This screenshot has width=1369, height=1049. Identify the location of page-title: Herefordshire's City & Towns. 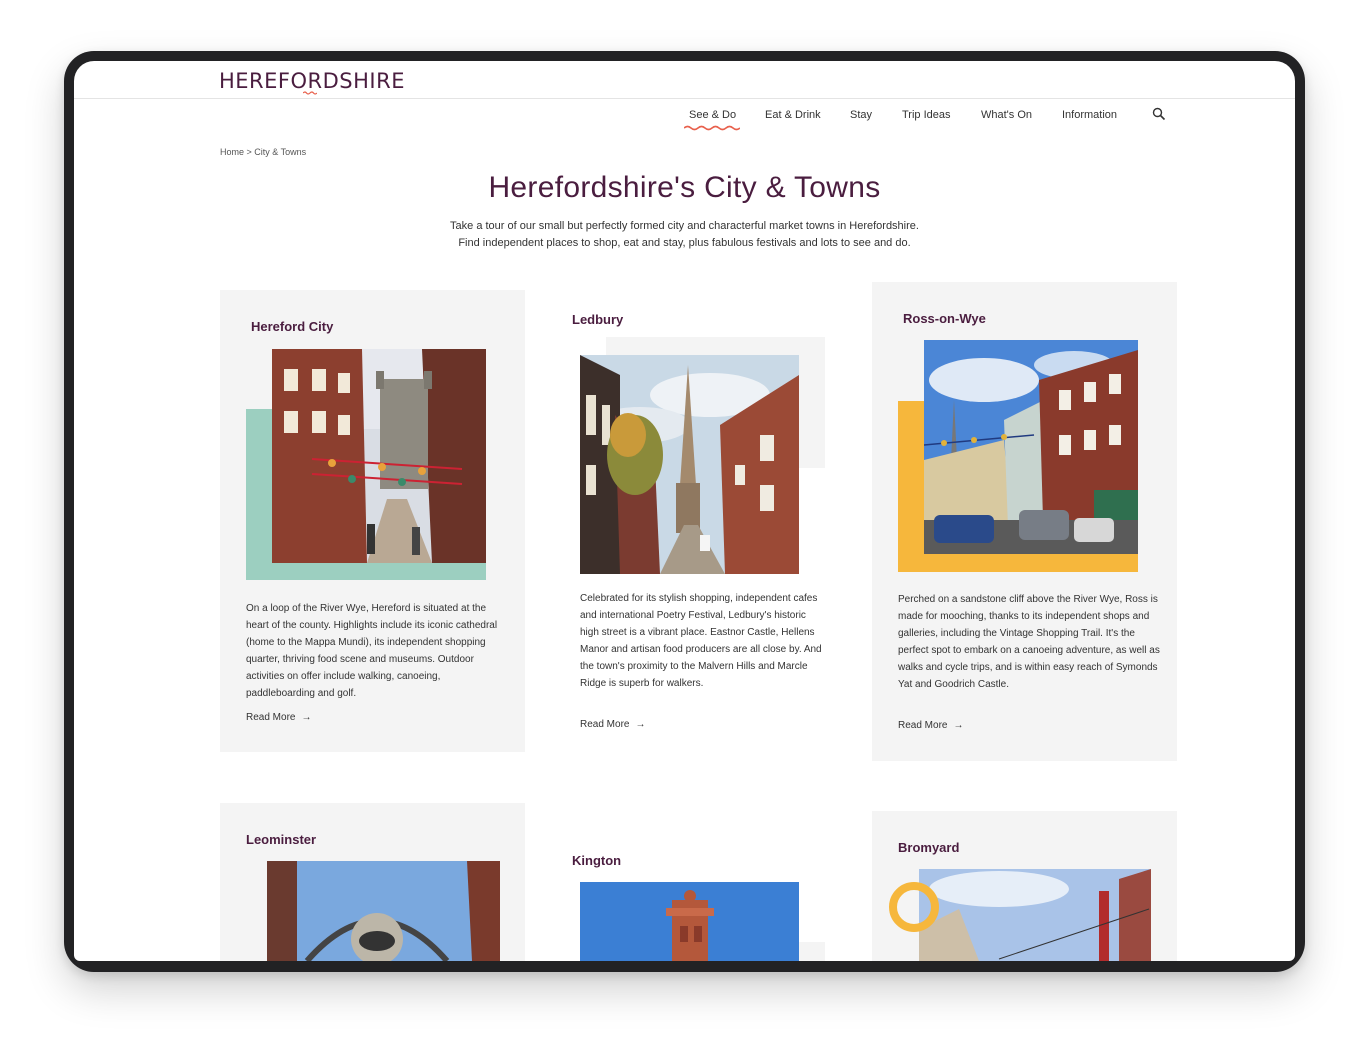
(684, 187).